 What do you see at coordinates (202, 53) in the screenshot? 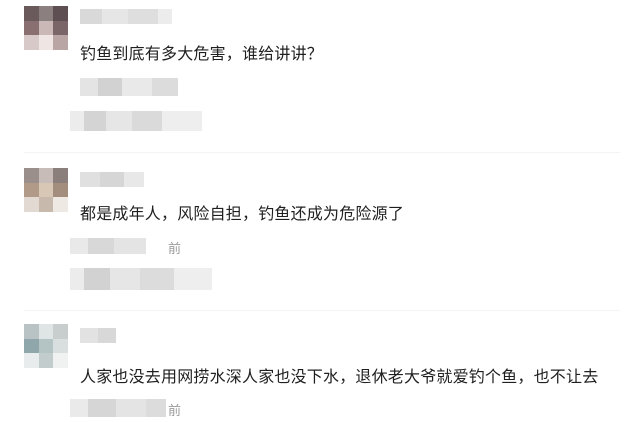
I see `comment-text: 钓鱼到底有多大危害，谁给讲讲？` at bounding box center [202, 53].